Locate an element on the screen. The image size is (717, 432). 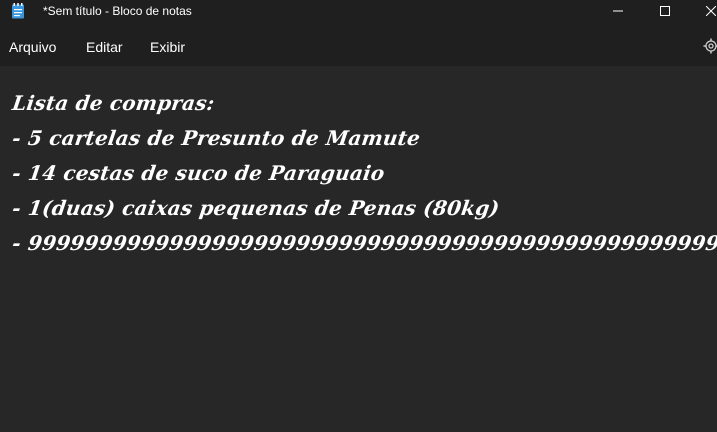
maximize-button is located at coordinates (665, 11).